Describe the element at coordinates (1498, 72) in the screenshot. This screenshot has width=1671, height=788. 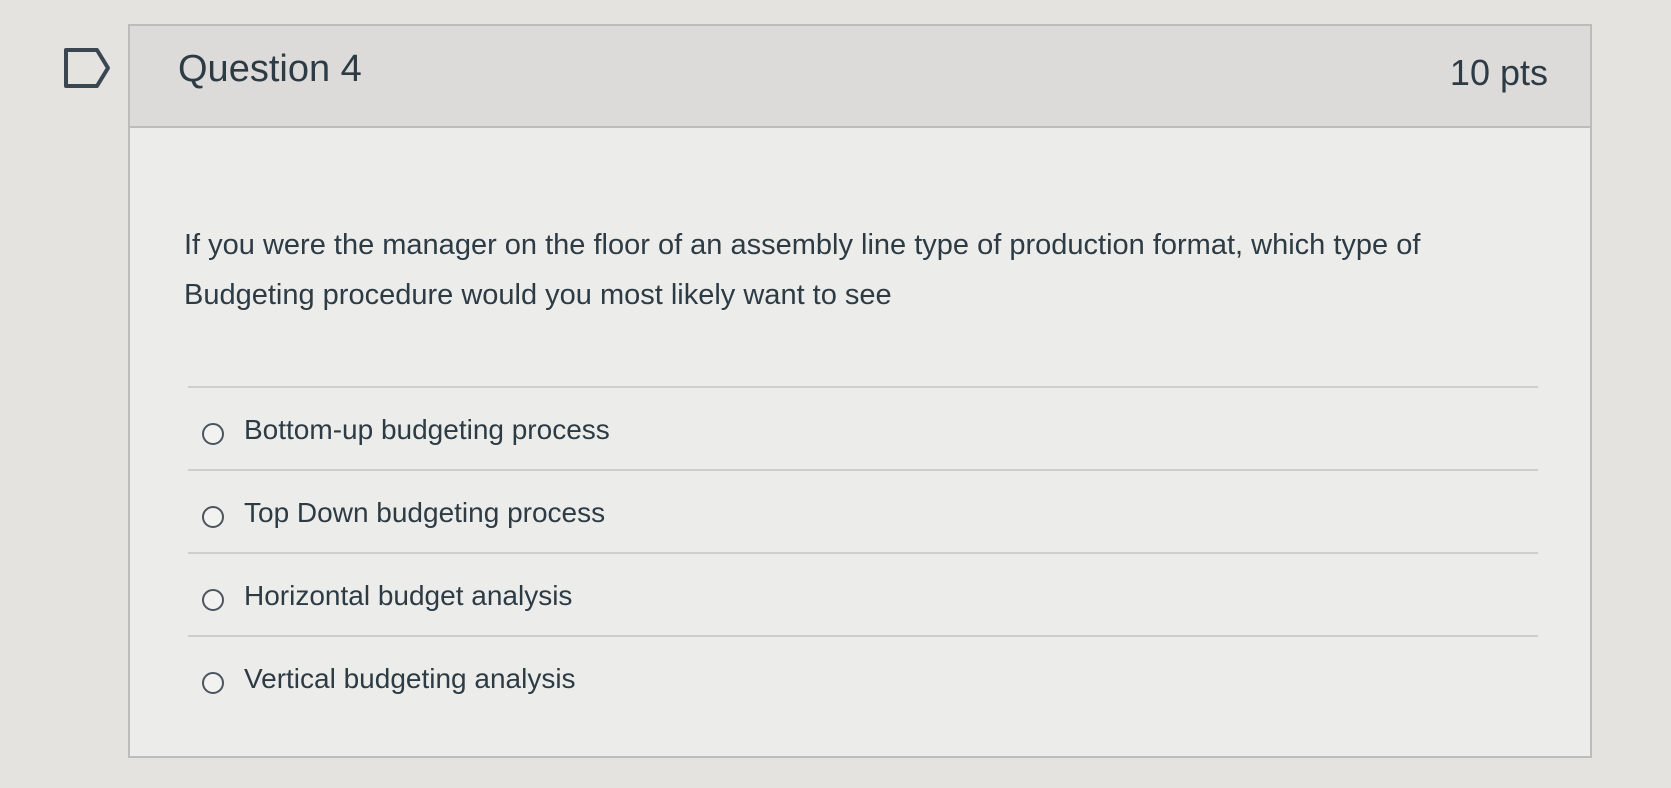
I see `question-points: 10 pts` at that location.